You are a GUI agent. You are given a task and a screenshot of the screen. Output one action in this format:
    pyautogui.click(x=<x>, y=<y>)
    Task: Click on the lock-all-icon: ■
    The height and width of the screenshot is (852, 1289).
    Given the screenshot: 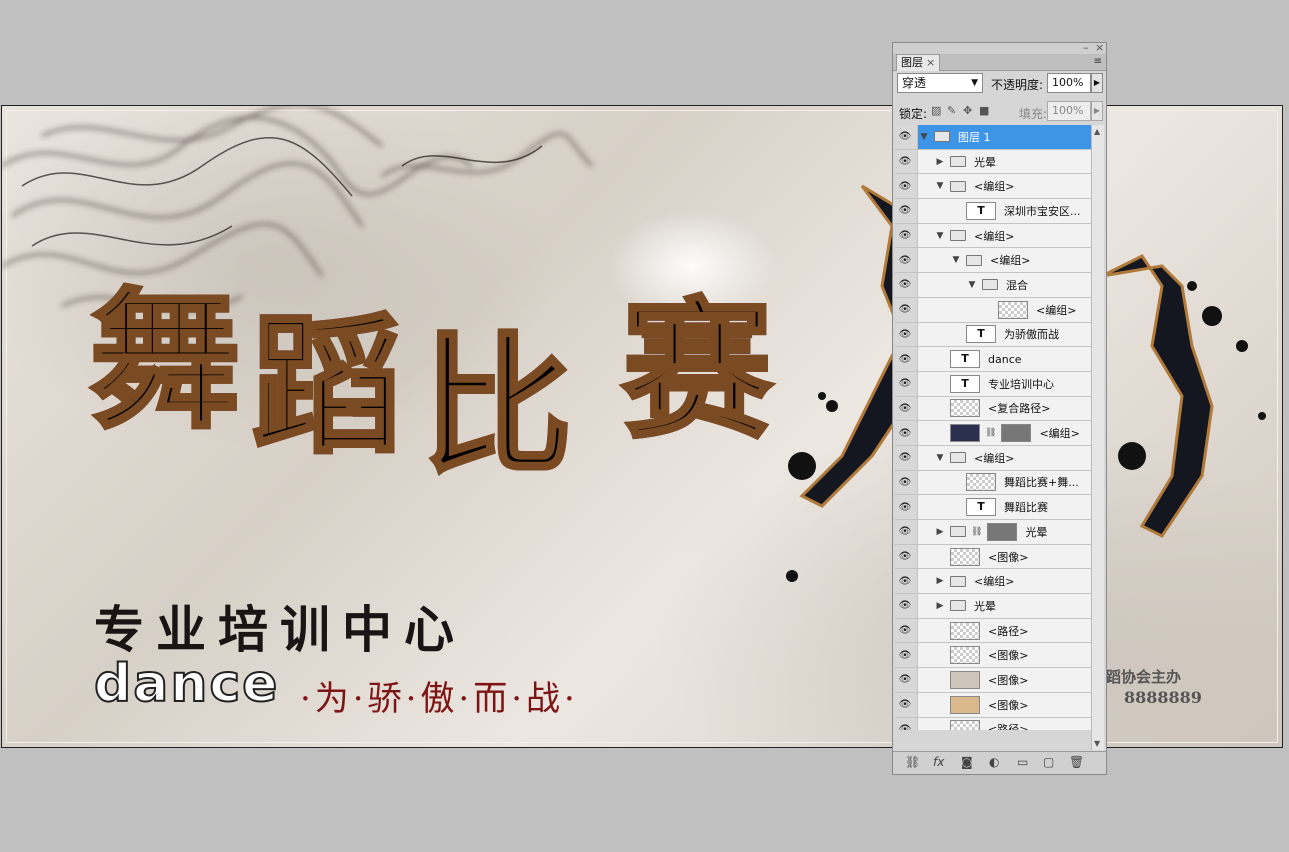 What is the action you would take?
    pyautogui.click(x=984, y=110)
    